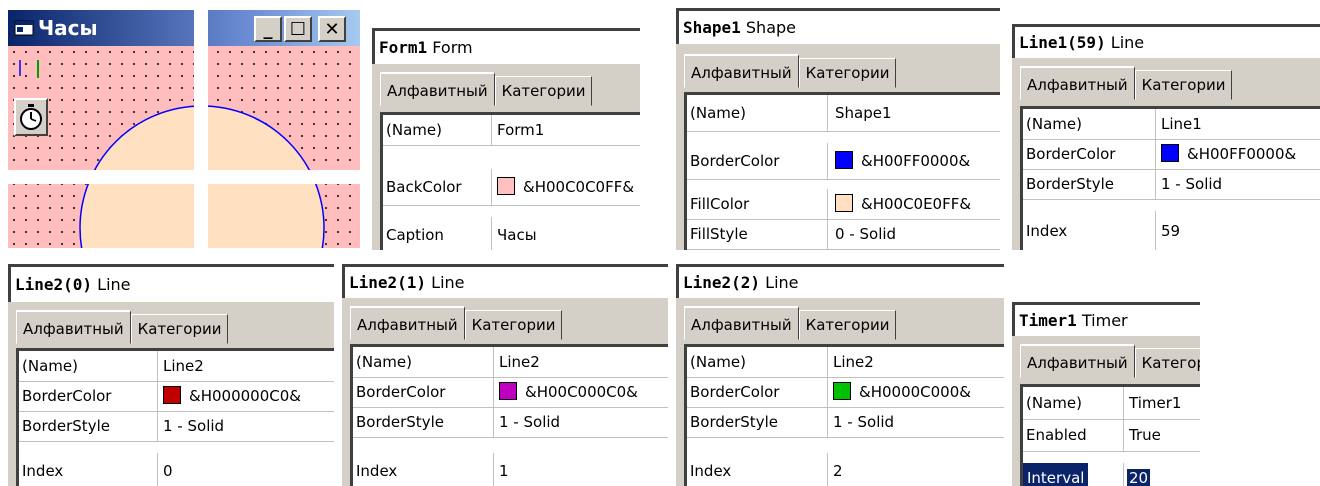  Describe the element at coordinates (31, 117) in the screenshot. I see `timer-control` at that location.